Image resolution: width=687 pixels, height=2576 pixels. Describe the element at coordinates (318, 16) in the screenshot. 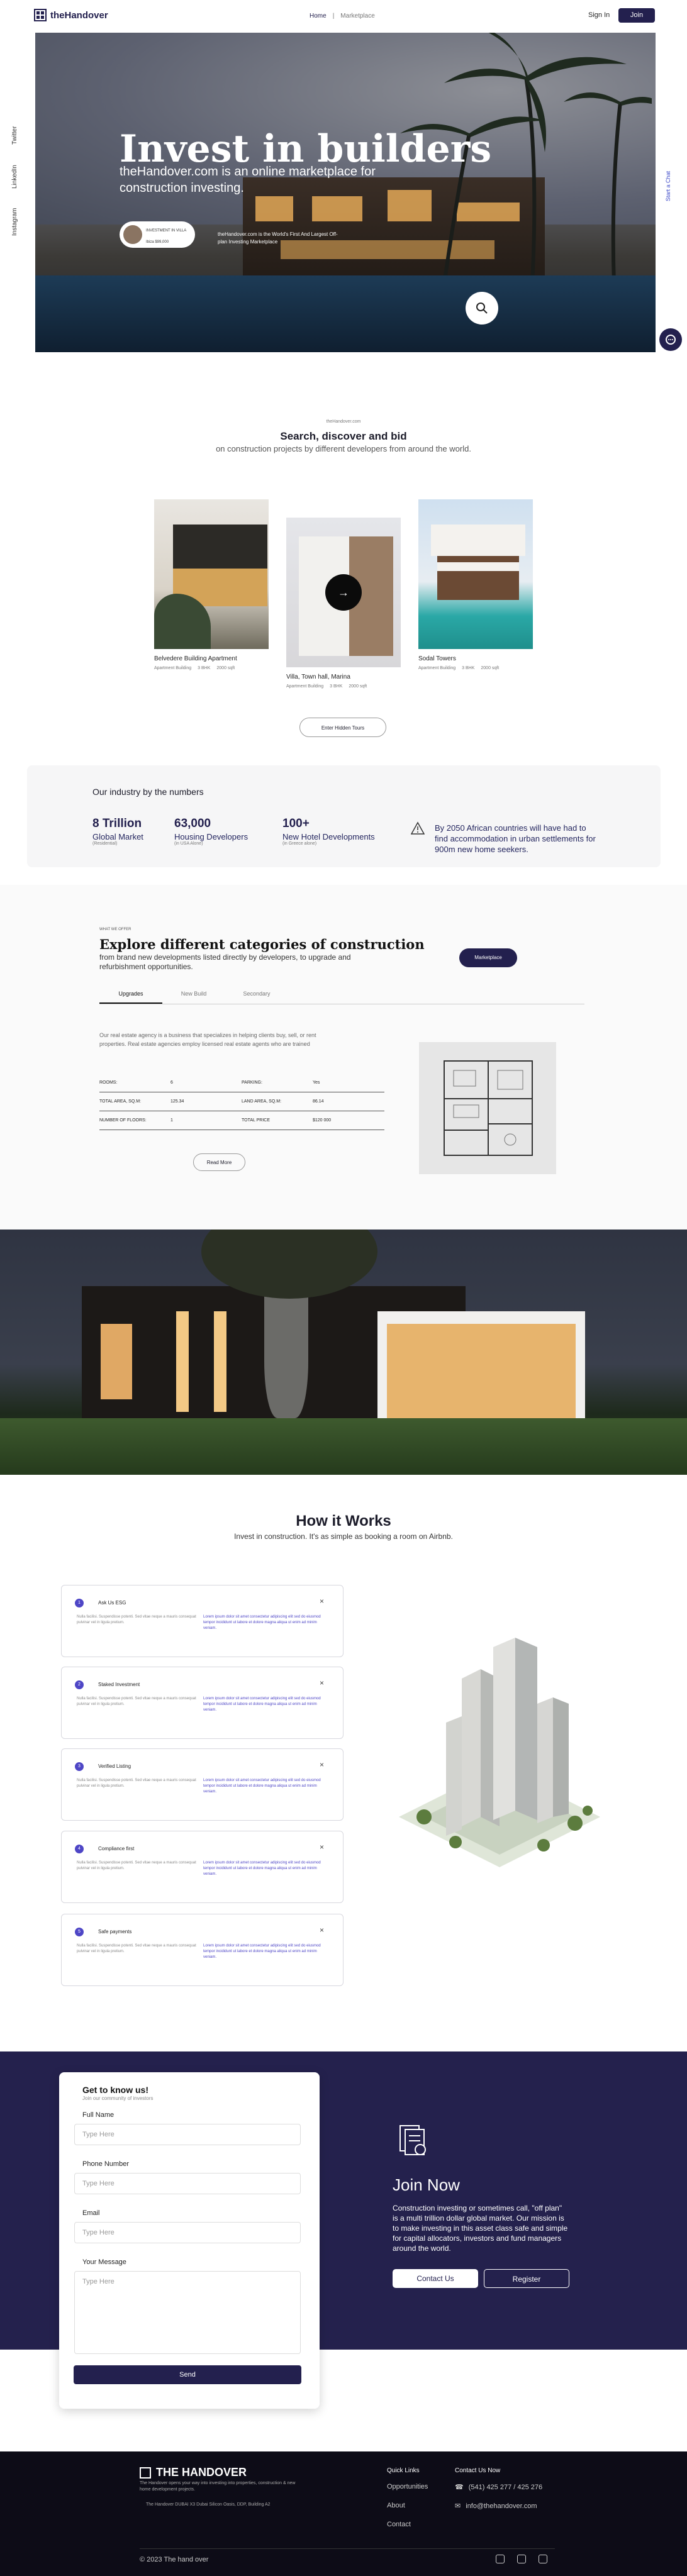

I see `nav-home: Home` at that location.